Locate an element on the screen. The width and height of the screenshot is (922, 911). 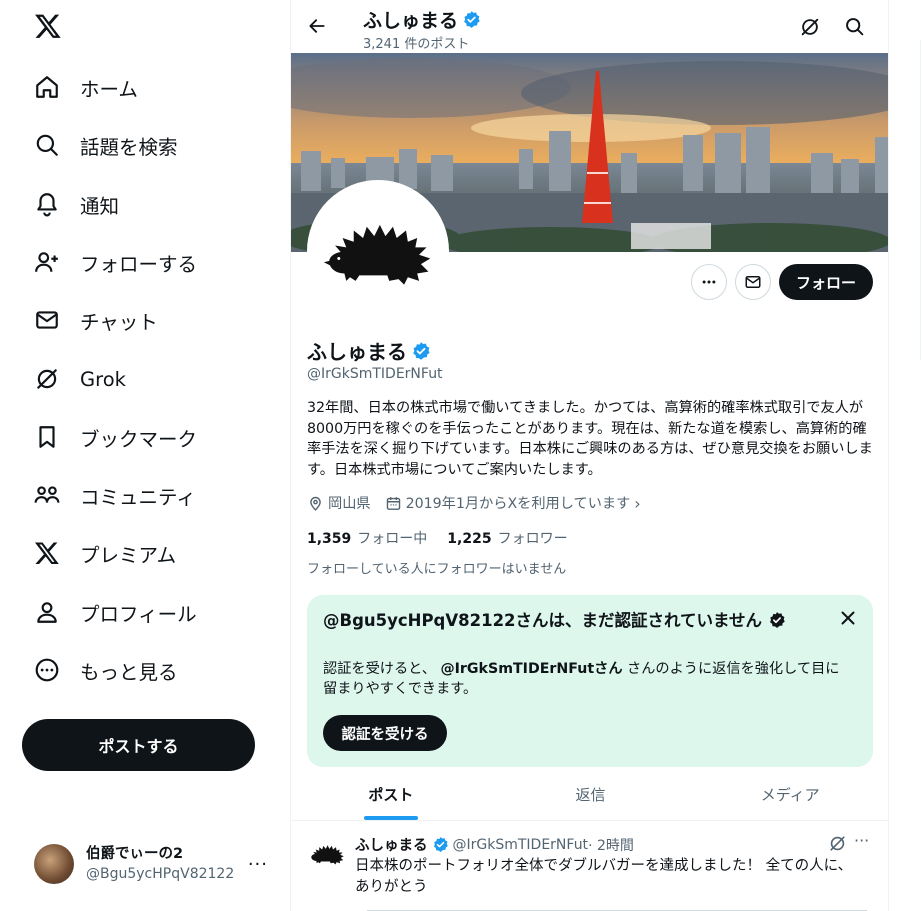
nav-label: 通知 is located at coordinates (100, 206).